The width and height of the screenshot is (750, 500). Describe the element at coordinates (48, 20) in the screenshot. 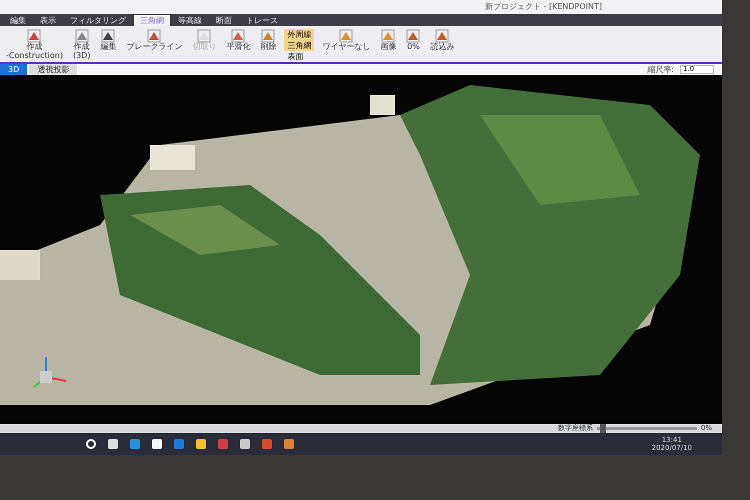

I see `ribbon-tab: 表示` at that location.